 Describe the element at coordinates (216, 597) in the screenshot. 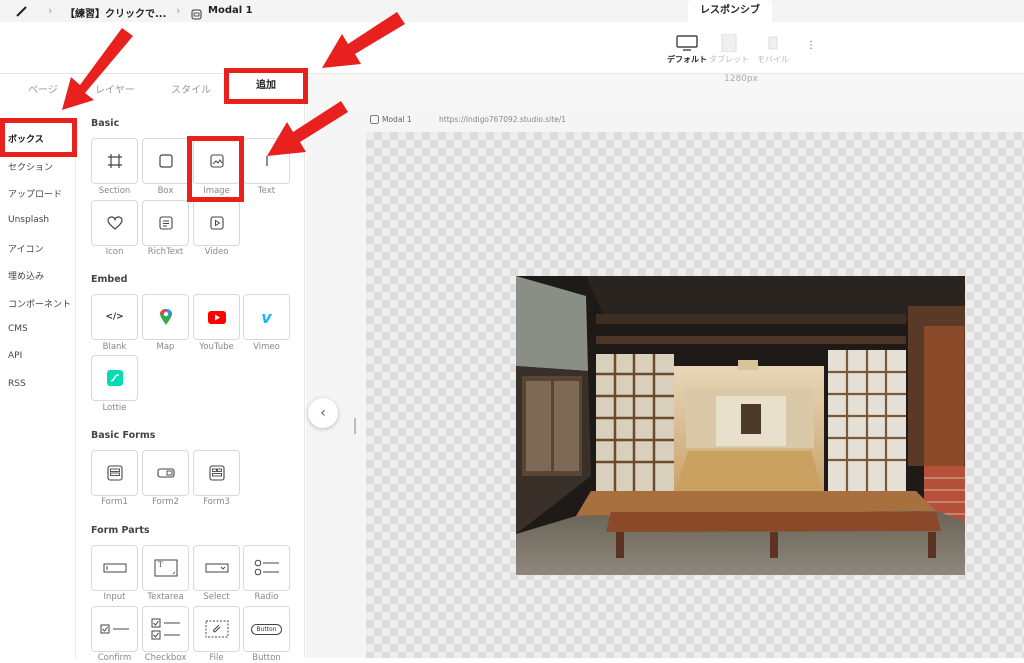

I see `tile-label: Select` at that location.